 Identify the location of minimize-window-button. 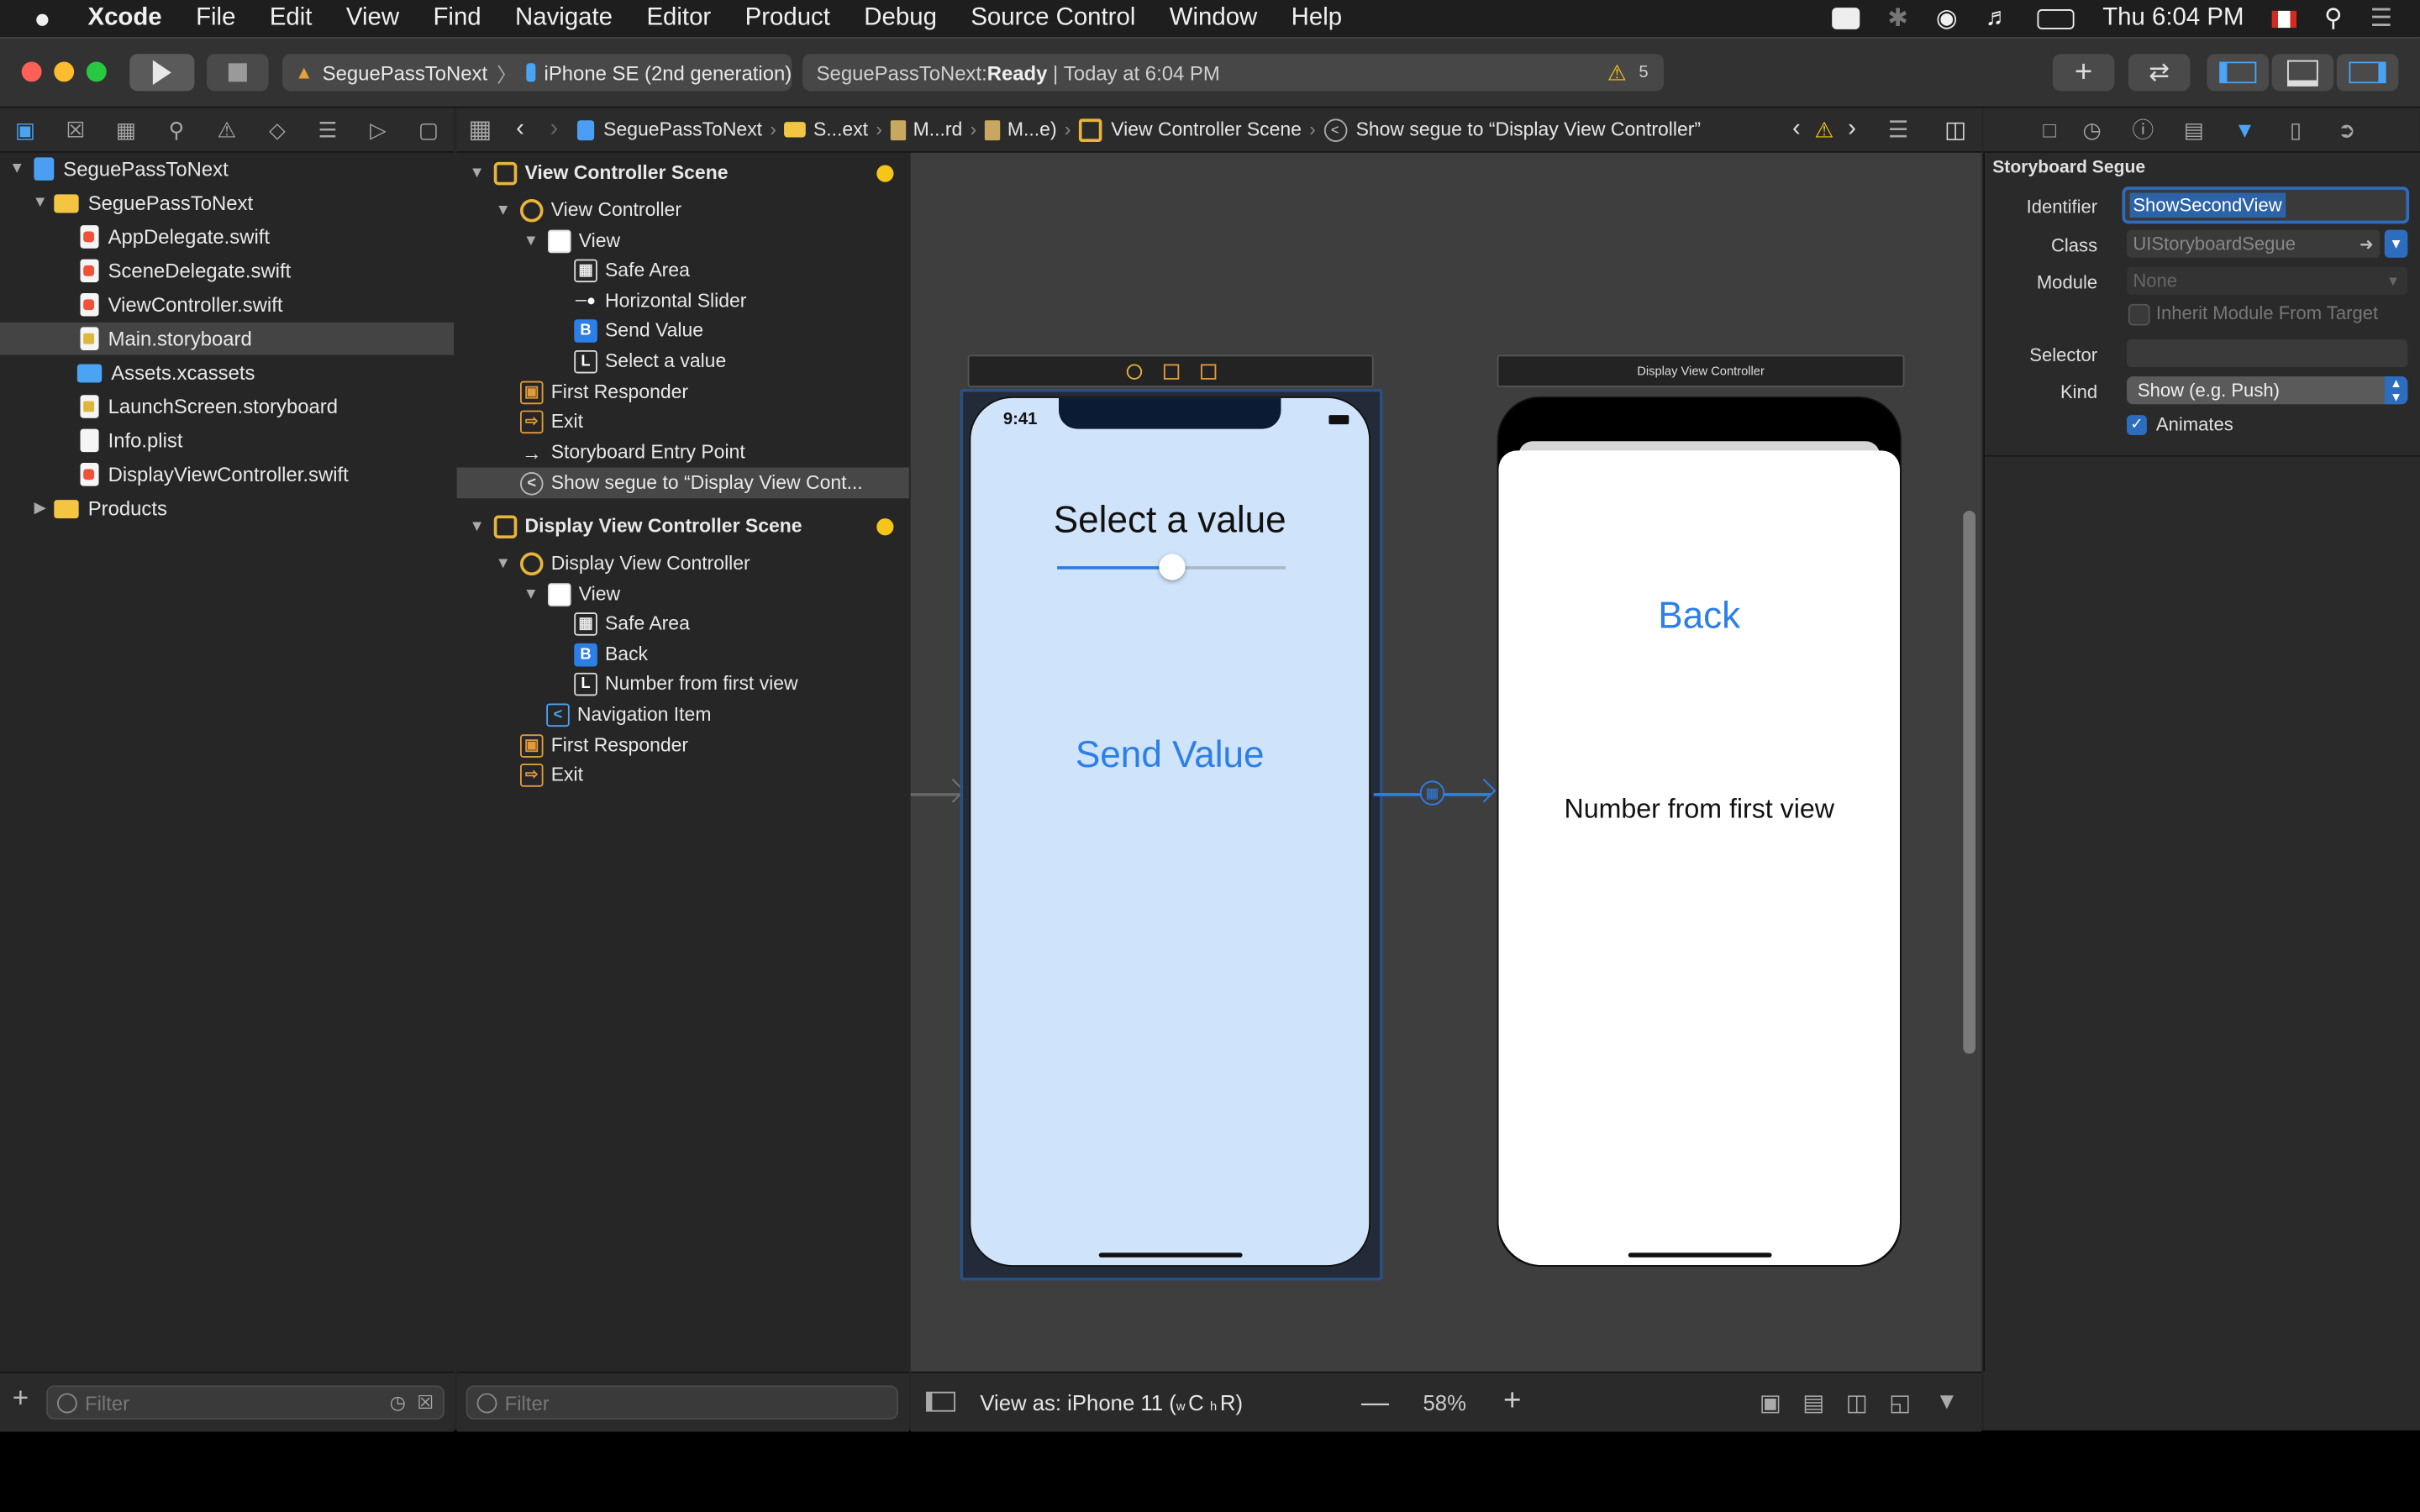
(64, 71).